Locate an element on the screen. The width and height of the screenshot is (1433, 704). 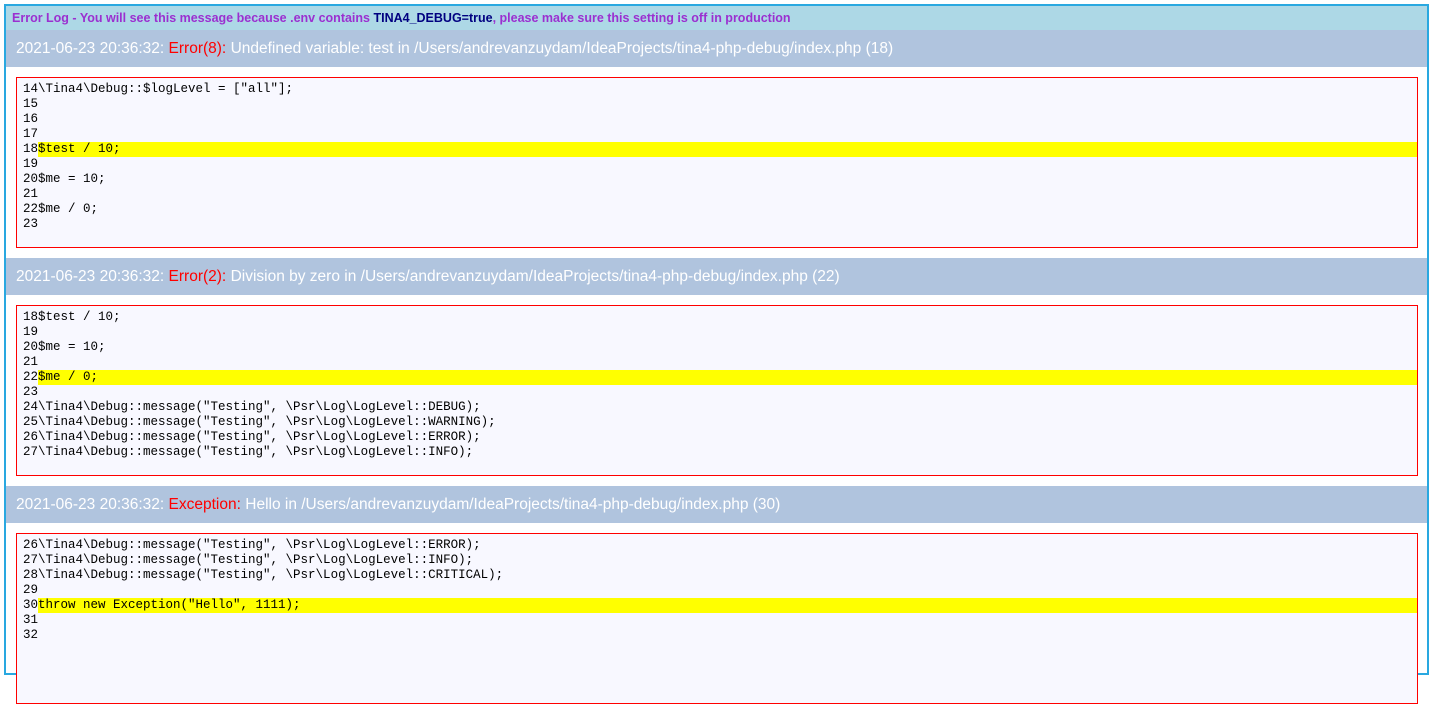
line-number: 31 is located at coordinates (31, 620).